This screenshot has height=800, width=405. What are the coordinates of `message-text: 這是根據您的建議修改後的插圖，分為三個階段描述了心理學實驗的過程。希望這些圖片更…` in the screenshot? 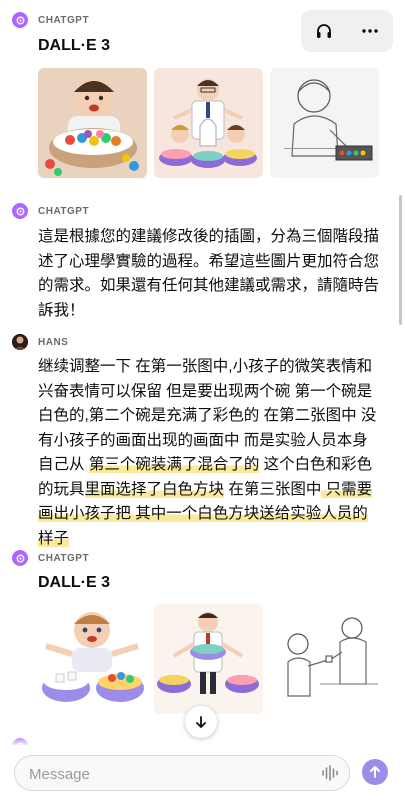 It's located at (209, 273).